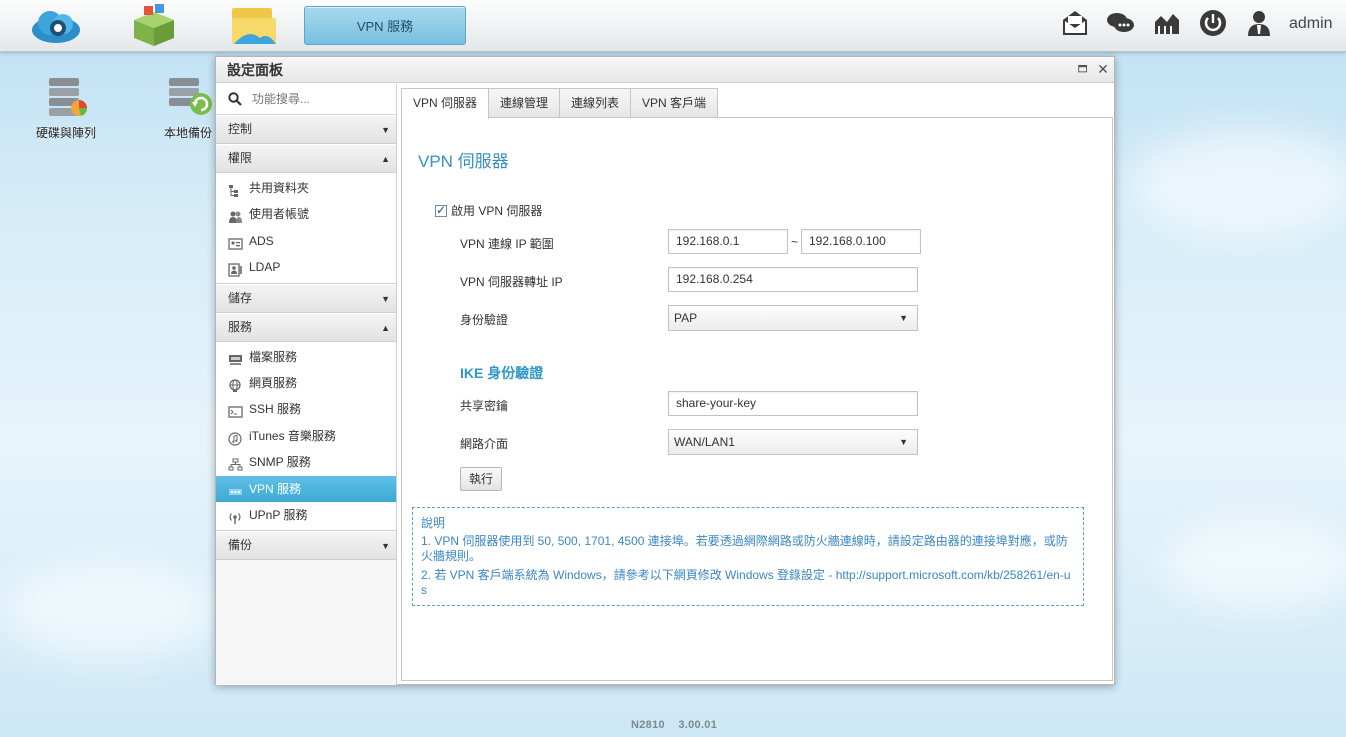 This screenshot has height=737, width=1346. I want to click on desktop-icon-disk-array: 硬碟與陣列, so click(66, 107).